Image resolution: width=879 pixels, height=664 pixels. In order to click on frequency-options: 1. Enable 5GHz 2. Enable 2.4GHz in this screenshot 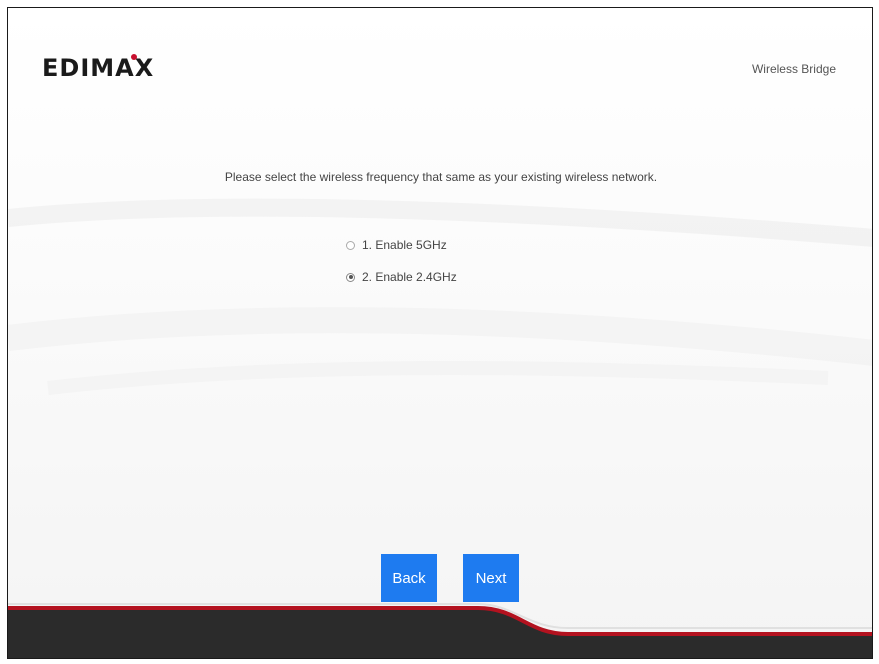, I will do `click(401, 268)`.